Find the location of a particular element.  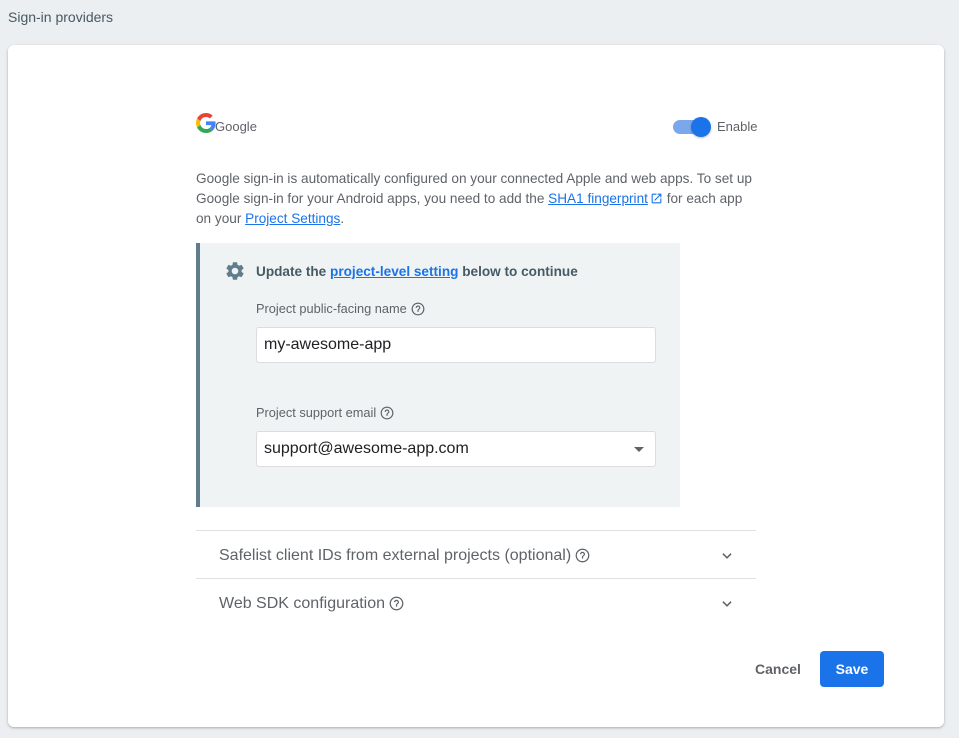

save-button: Save is located at coordinates (852, 669).